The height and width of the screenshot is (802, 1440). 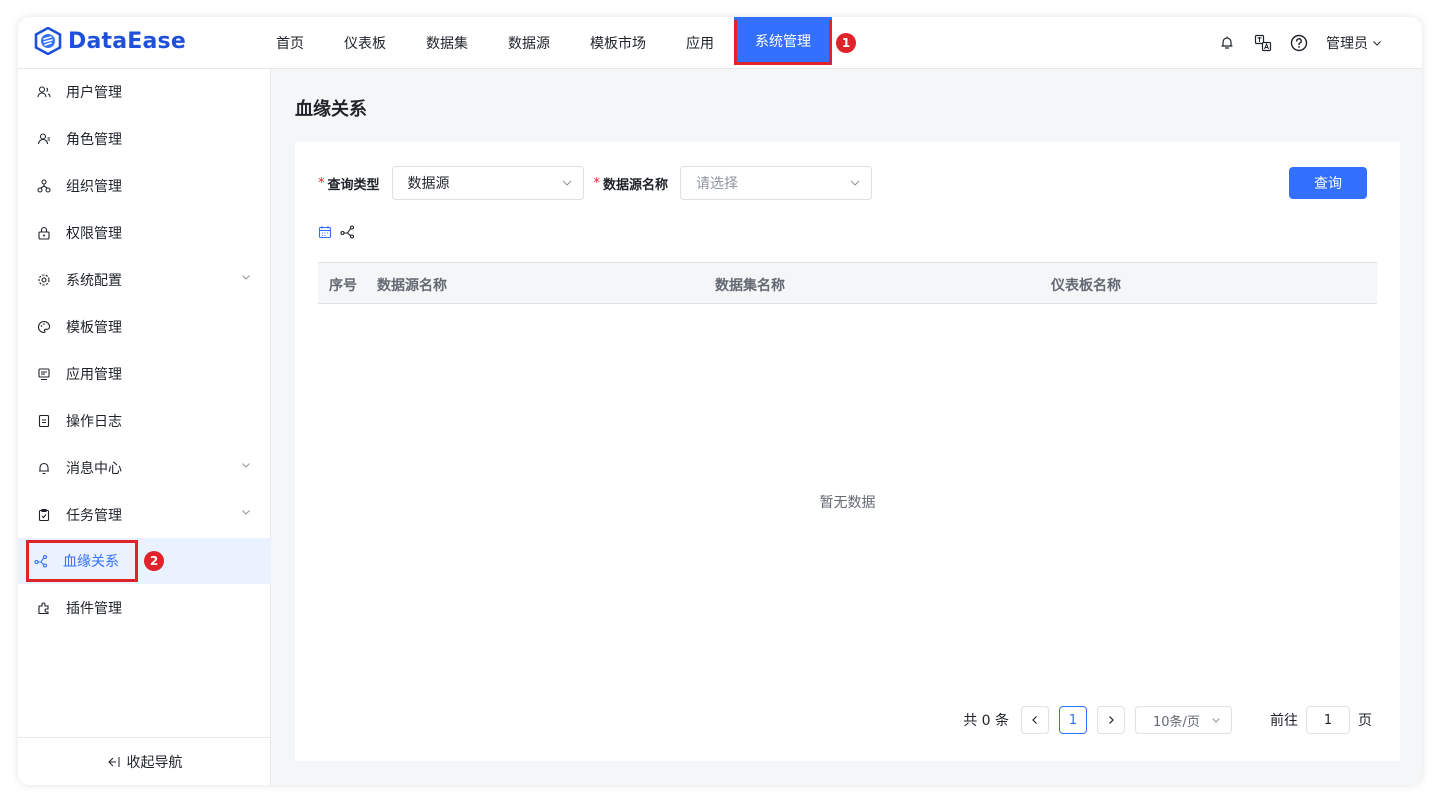 I want to click on empty-state-text: 暂无数据, so click(x=847, y=503).